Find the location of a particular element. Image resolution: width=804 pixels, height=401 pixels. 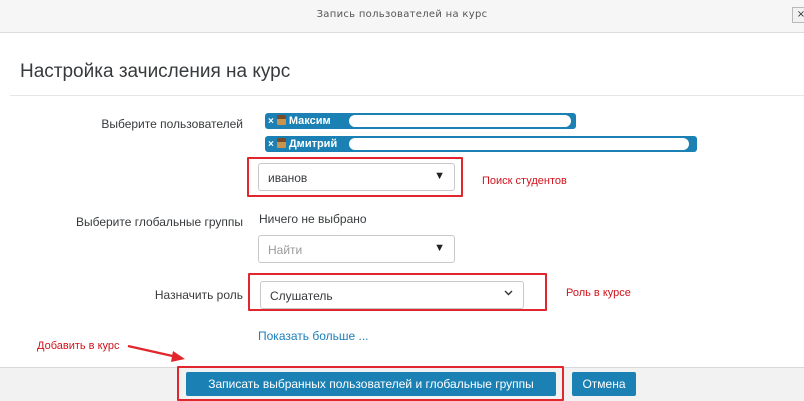

selected-user-name: Максим is located at coordinates (309, 121).